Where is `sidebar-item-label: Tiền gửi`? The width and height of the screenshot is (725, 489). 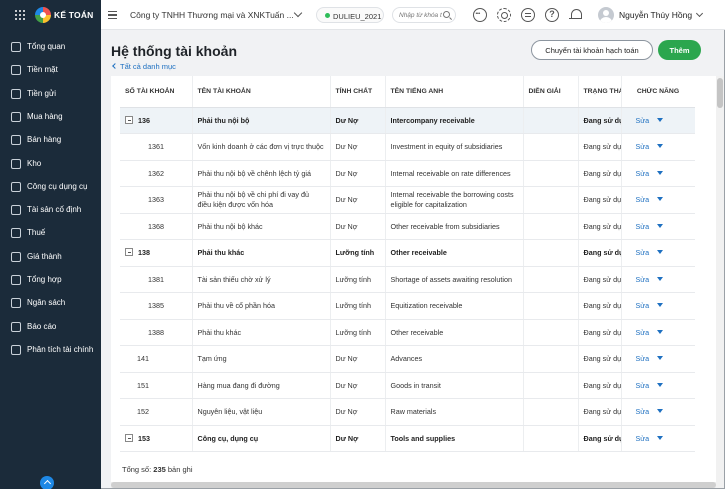 sidebar-item-label: Tiền gửi is located at coordinates (42, 93).